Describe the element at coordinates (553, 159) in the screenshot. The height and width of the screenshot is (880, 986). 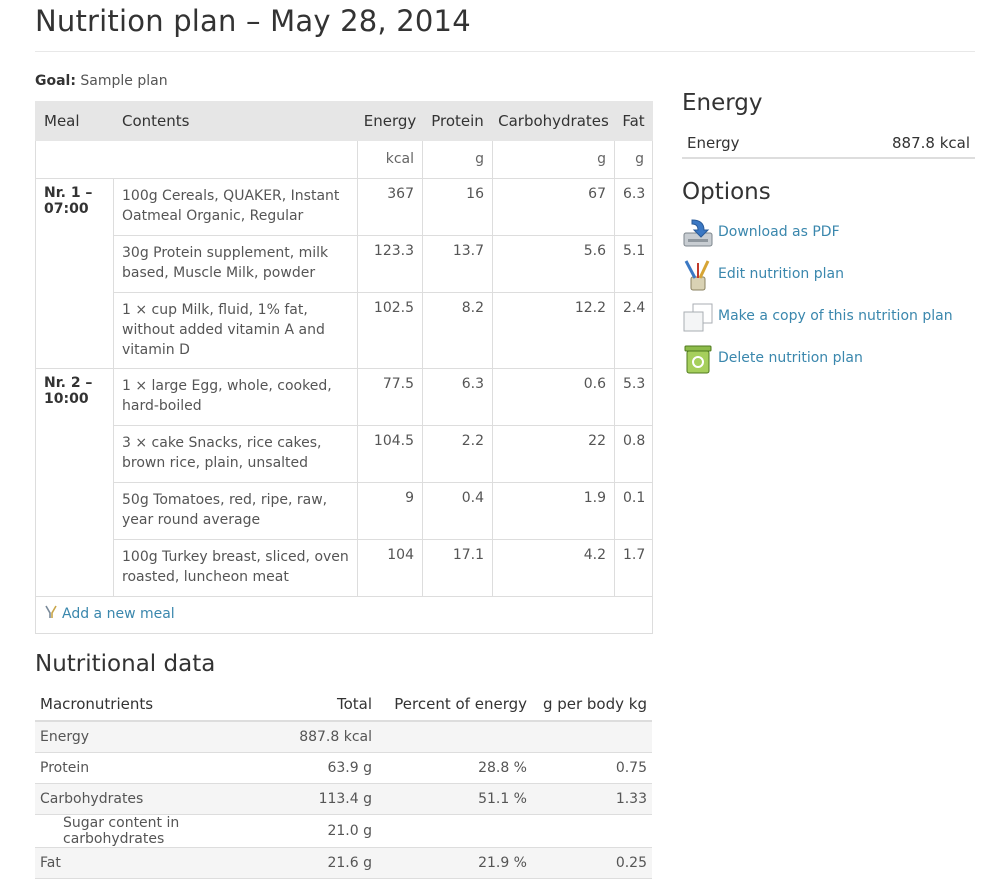
I see `unit-carbohydrates: g` at that location.